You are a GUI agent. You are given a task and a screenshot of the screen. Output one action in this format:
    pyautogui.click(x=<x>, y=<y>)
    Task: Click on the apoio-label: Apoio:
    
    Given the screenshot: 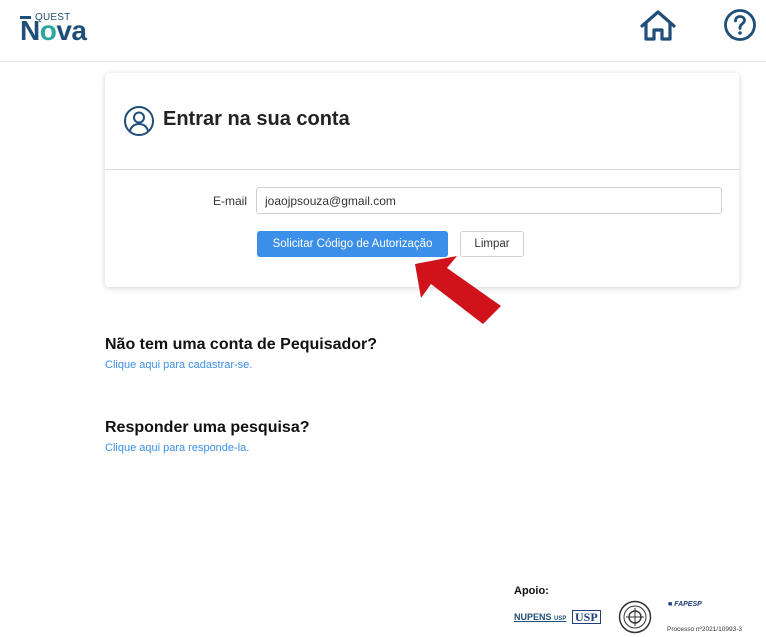 What is the action you would take?
    pyautogui.click(x=531, y=591)
    